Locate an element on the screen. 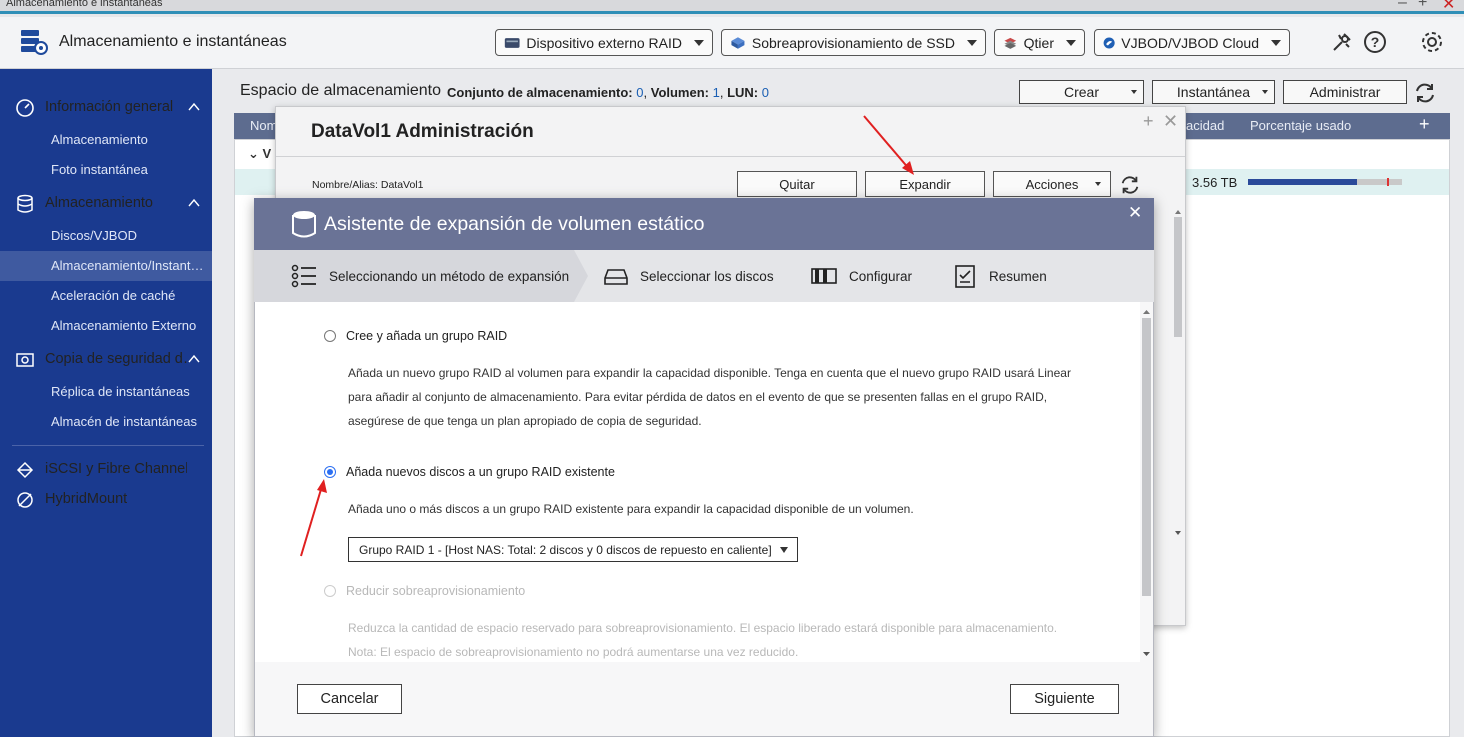 The width and height of the screenshot is (1464, 737). actions-label: Acciones is located at coordinates (1052, 184).